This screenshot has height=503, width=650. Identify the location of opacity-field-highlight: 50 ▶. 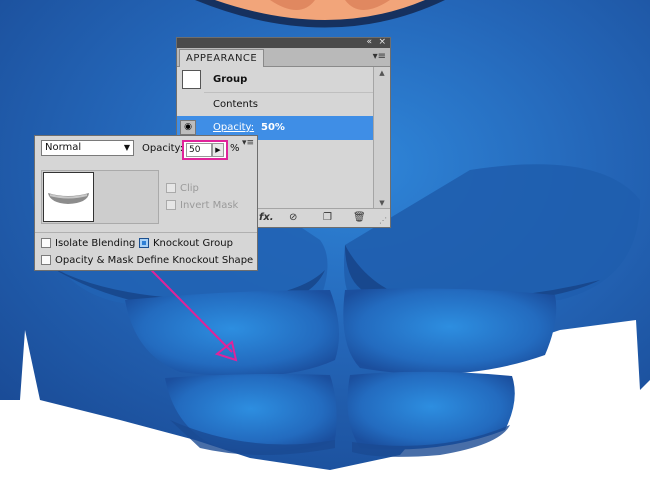
(205, 150).